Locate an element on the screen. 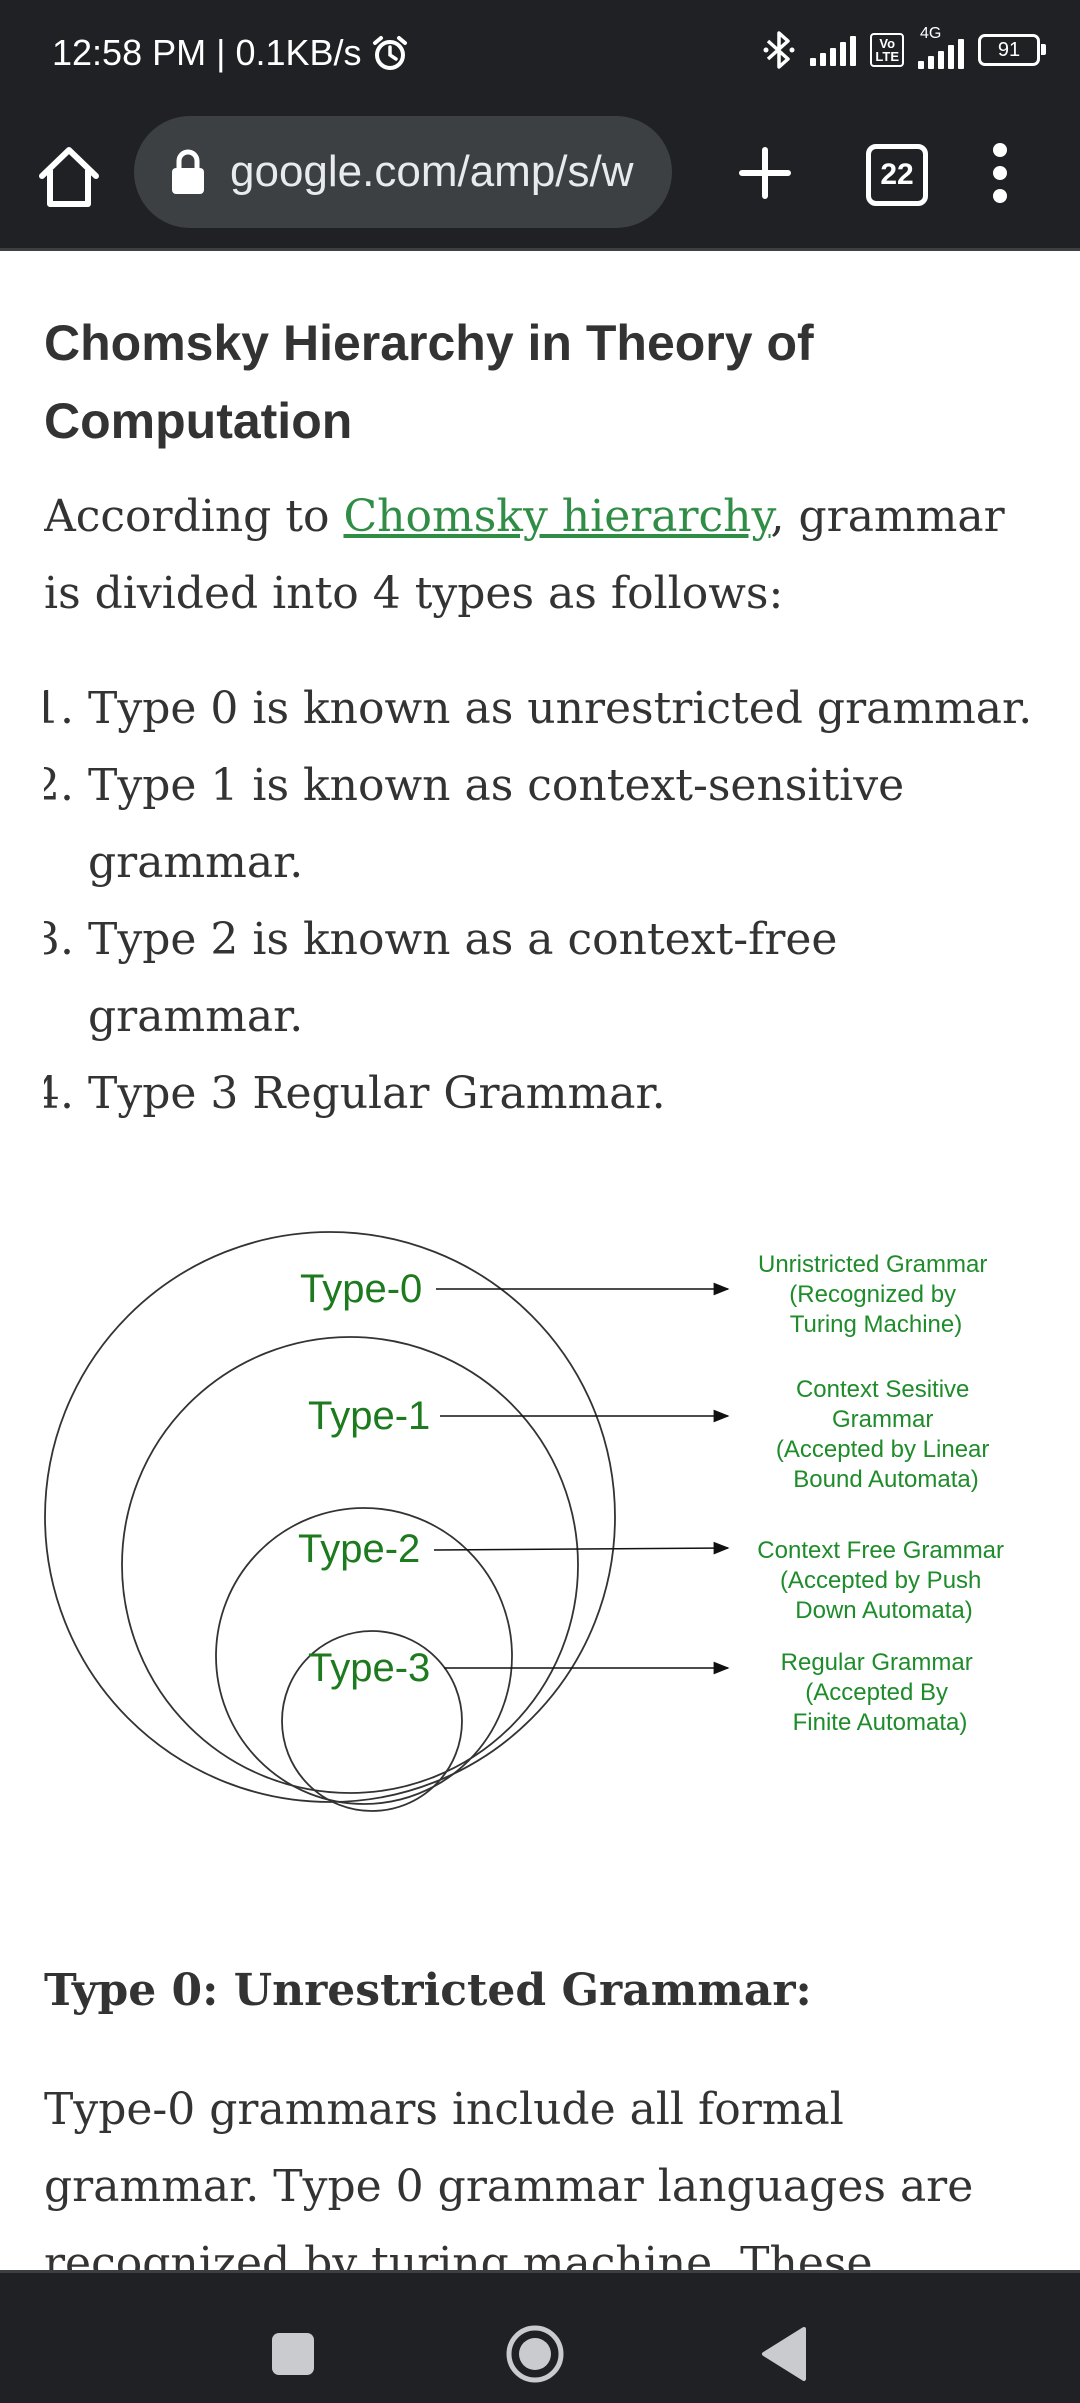 The width and height of the screenshot is (1080, 2403). bluetooth-icon is located at coordinates (779, 50).